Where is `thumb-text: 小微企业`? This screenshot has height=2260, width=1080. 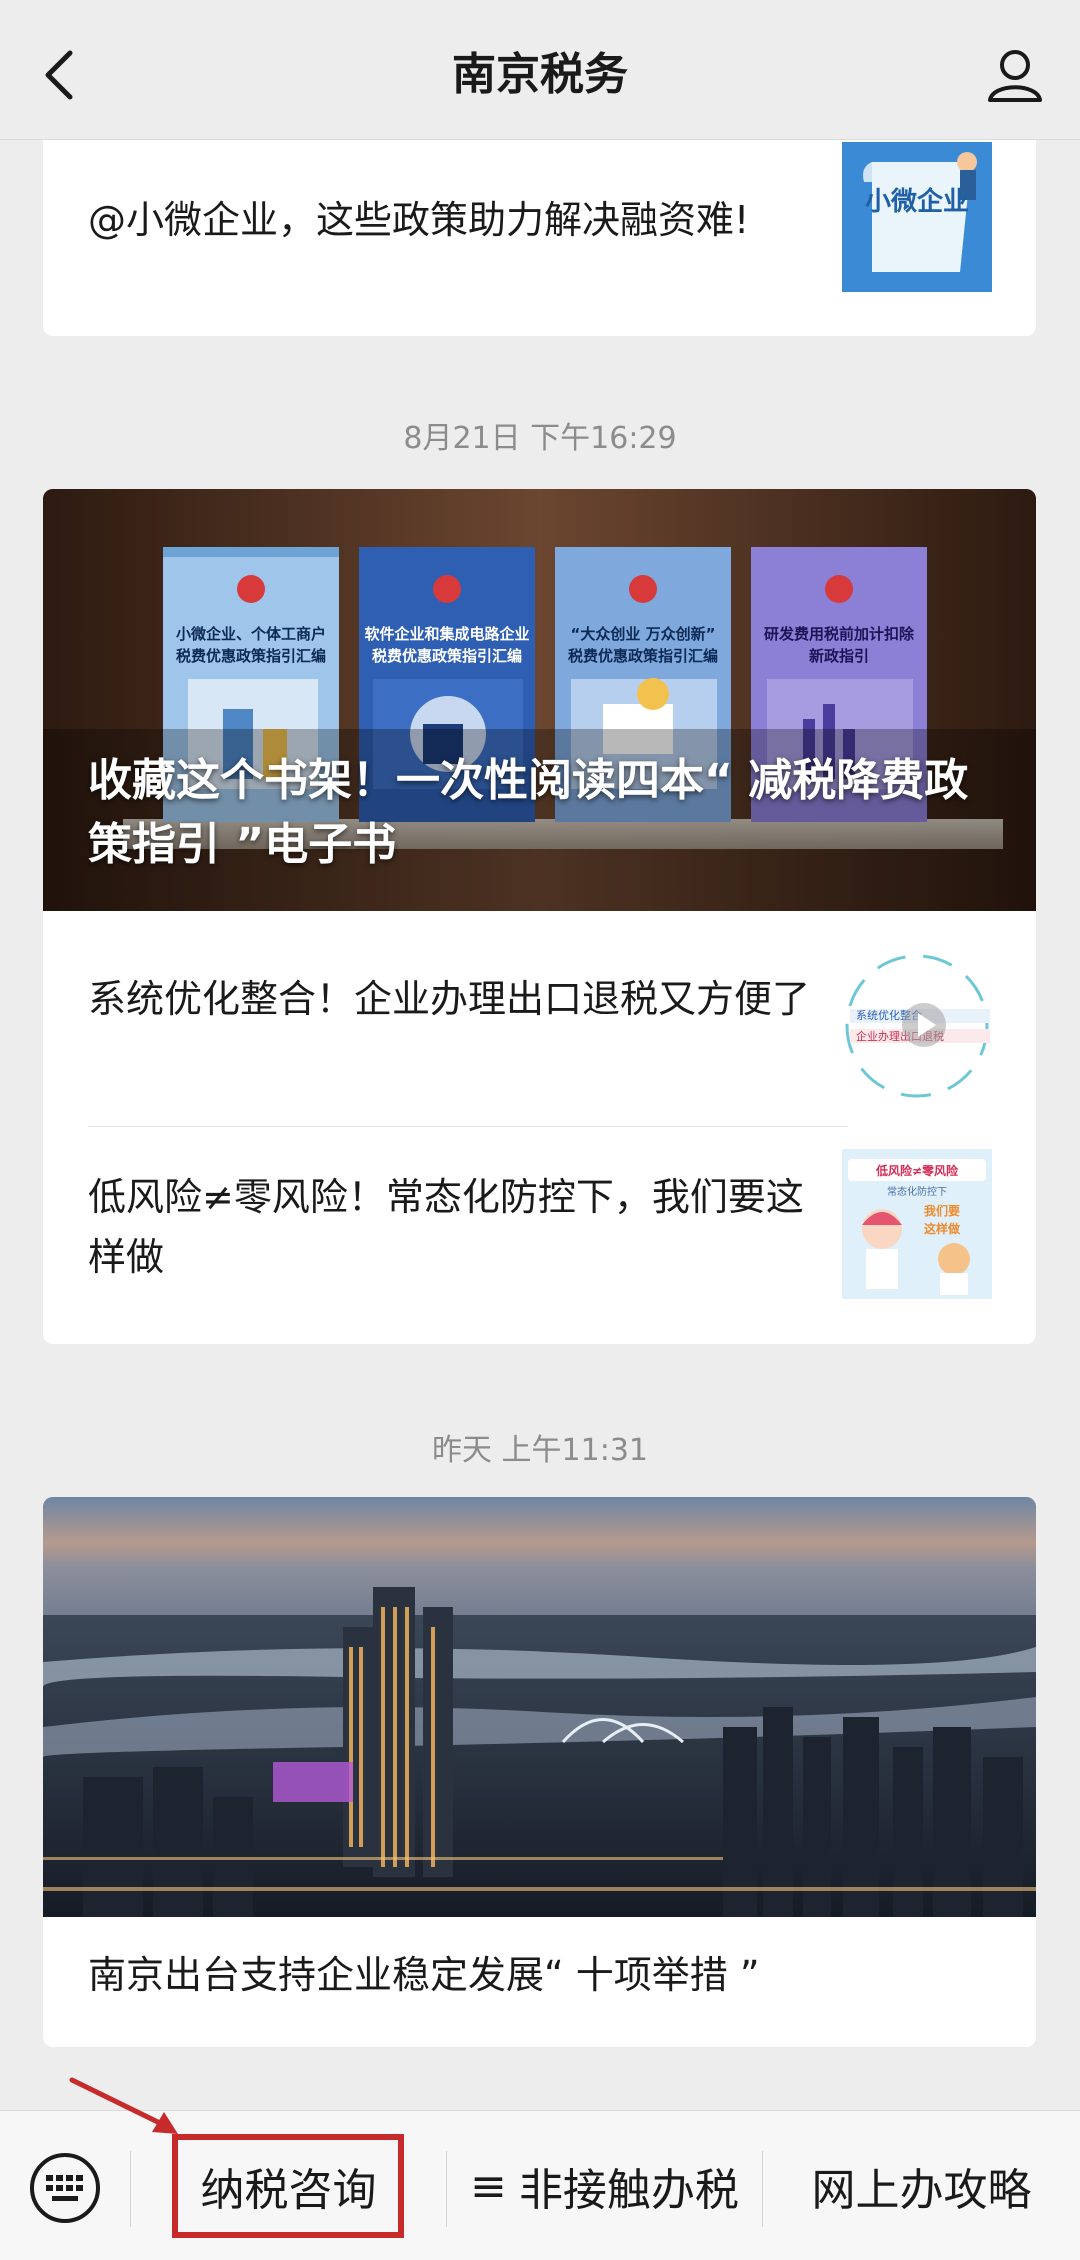
thumb-text: 小微企业 is located at coordinates (917, 201).